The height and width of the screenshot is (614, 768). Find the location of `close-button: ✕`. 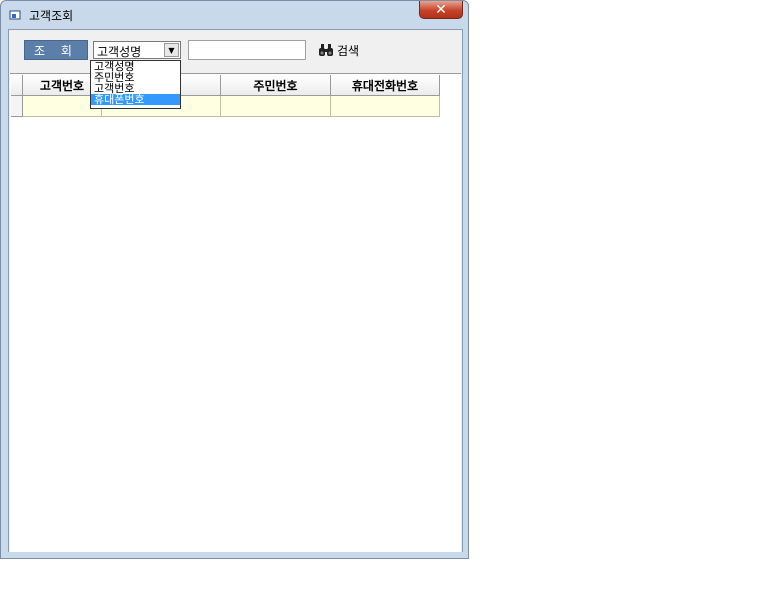

close-button: ✕ is located at coordinates (441, 10).